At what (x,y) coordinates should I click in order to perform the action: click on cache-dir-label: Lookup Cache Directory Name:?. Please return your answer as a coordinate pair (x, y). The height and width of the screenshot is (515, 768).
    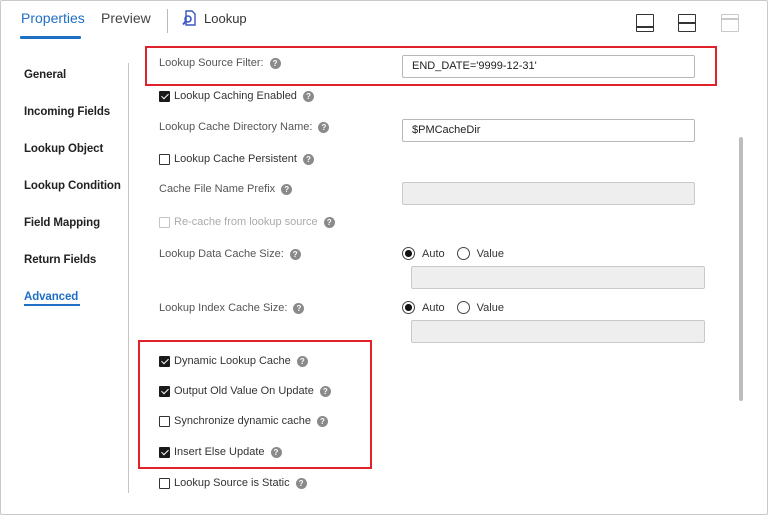
    Looking at the image, I should click on (244, 127).